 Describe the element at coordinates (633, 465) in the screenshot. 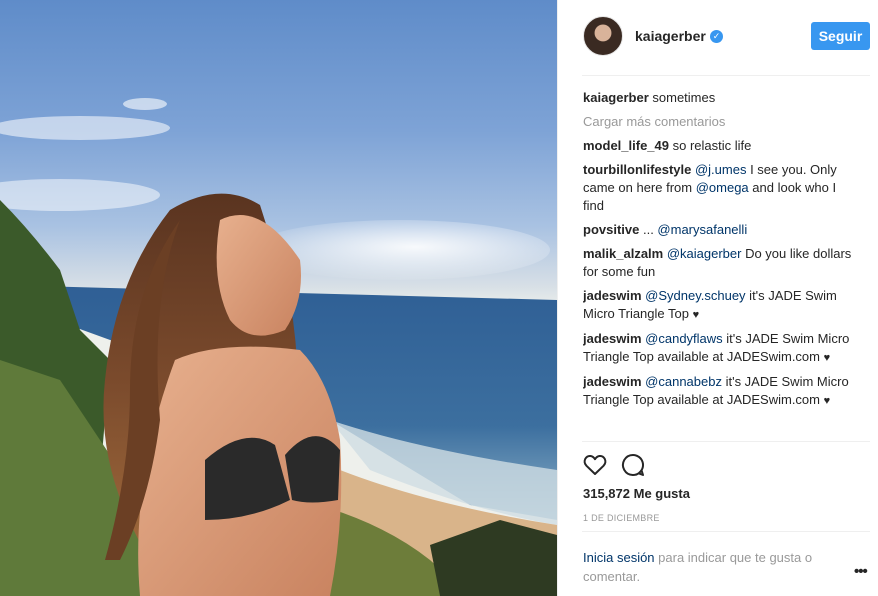

I see `speech-bubble-icon` at that location.